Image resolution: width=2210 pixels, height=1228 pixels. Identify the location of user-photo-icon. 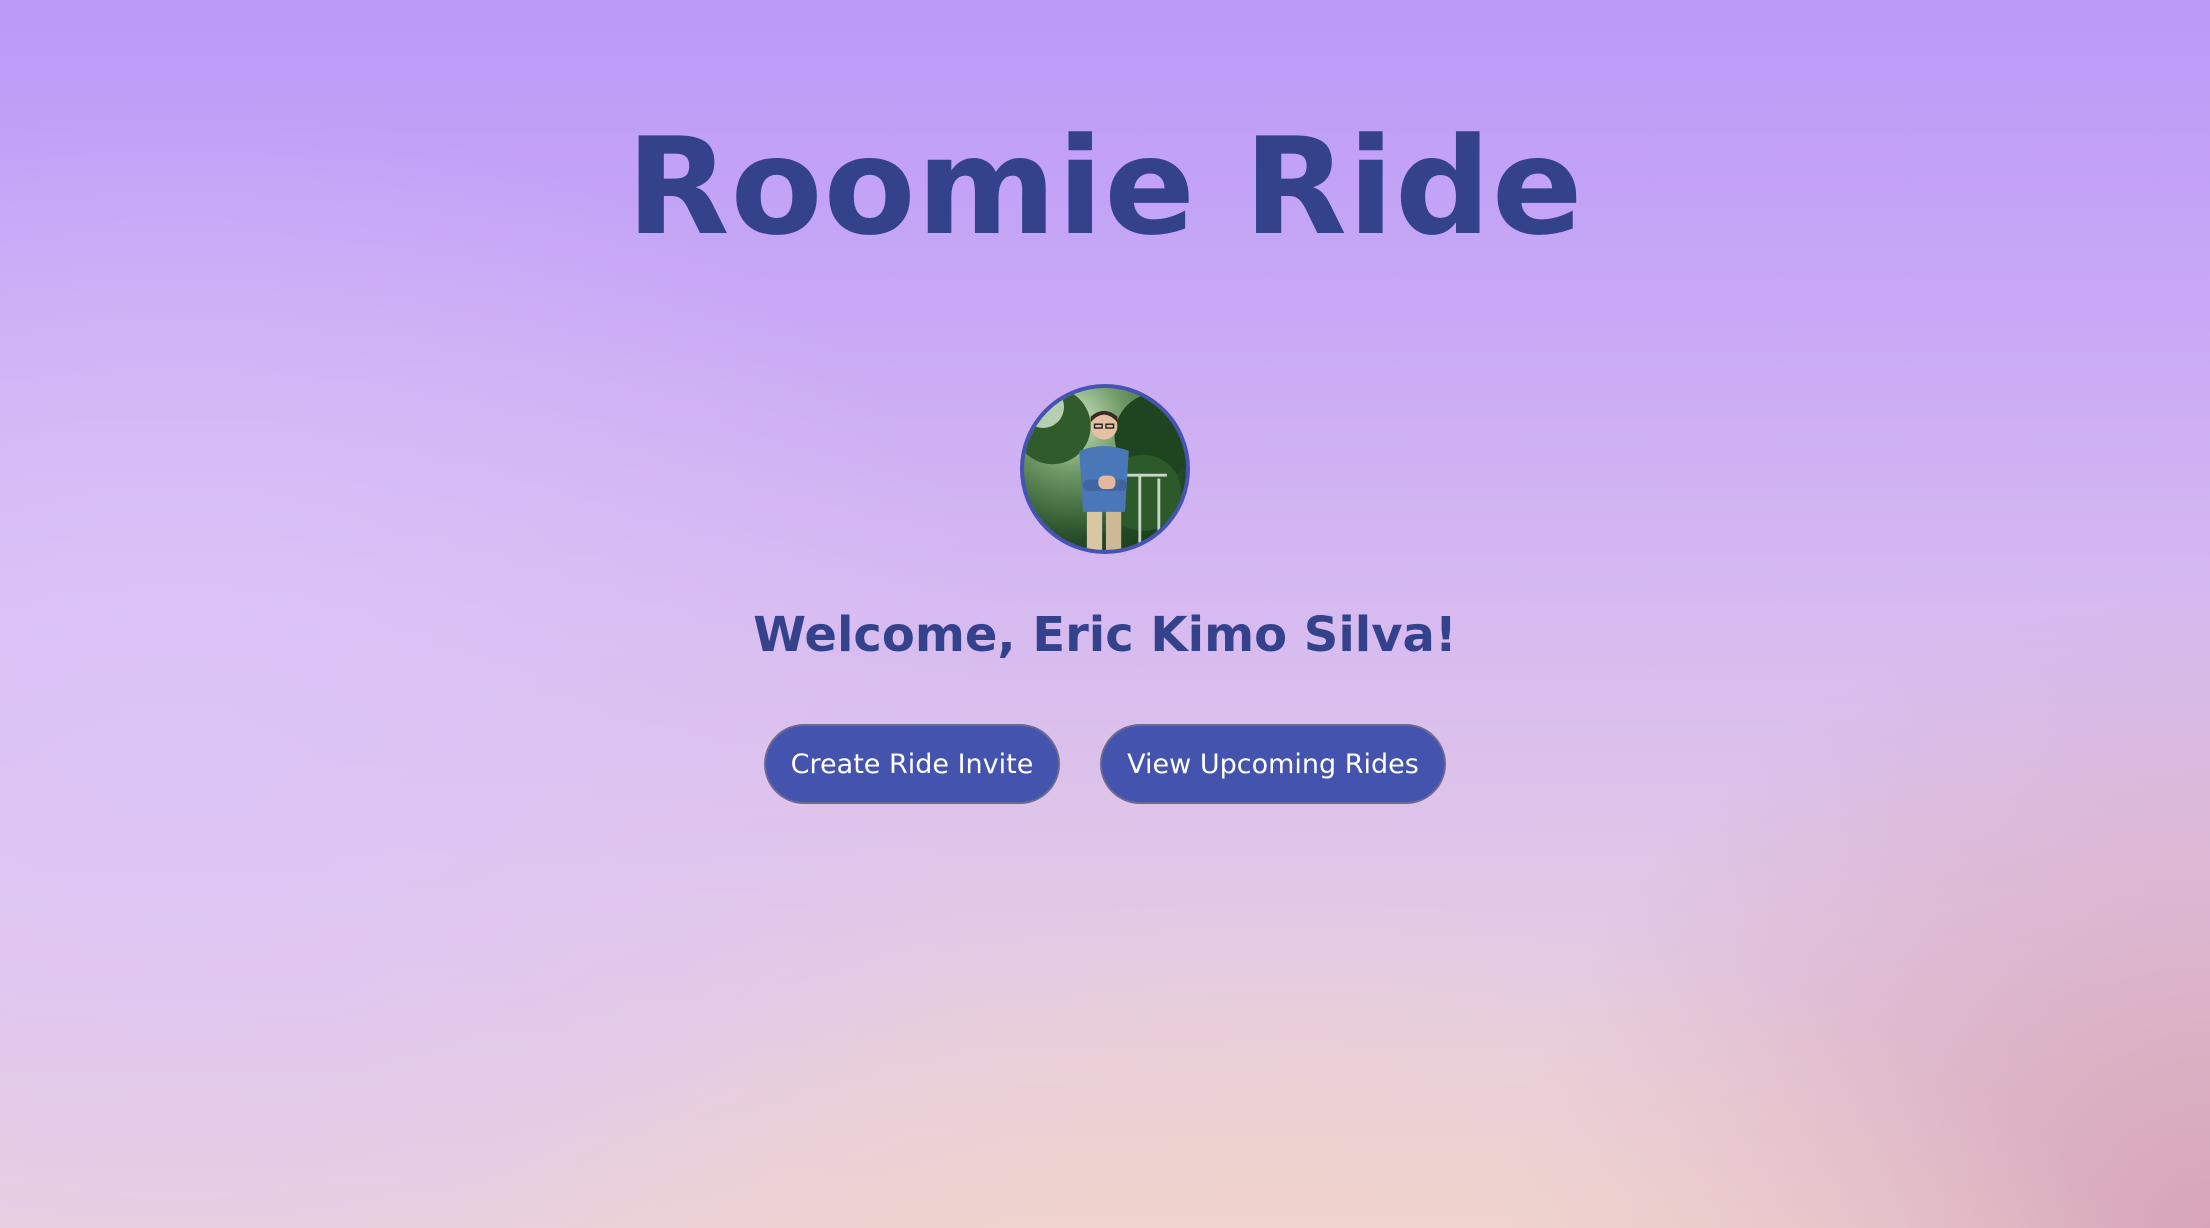
(1105, 469).